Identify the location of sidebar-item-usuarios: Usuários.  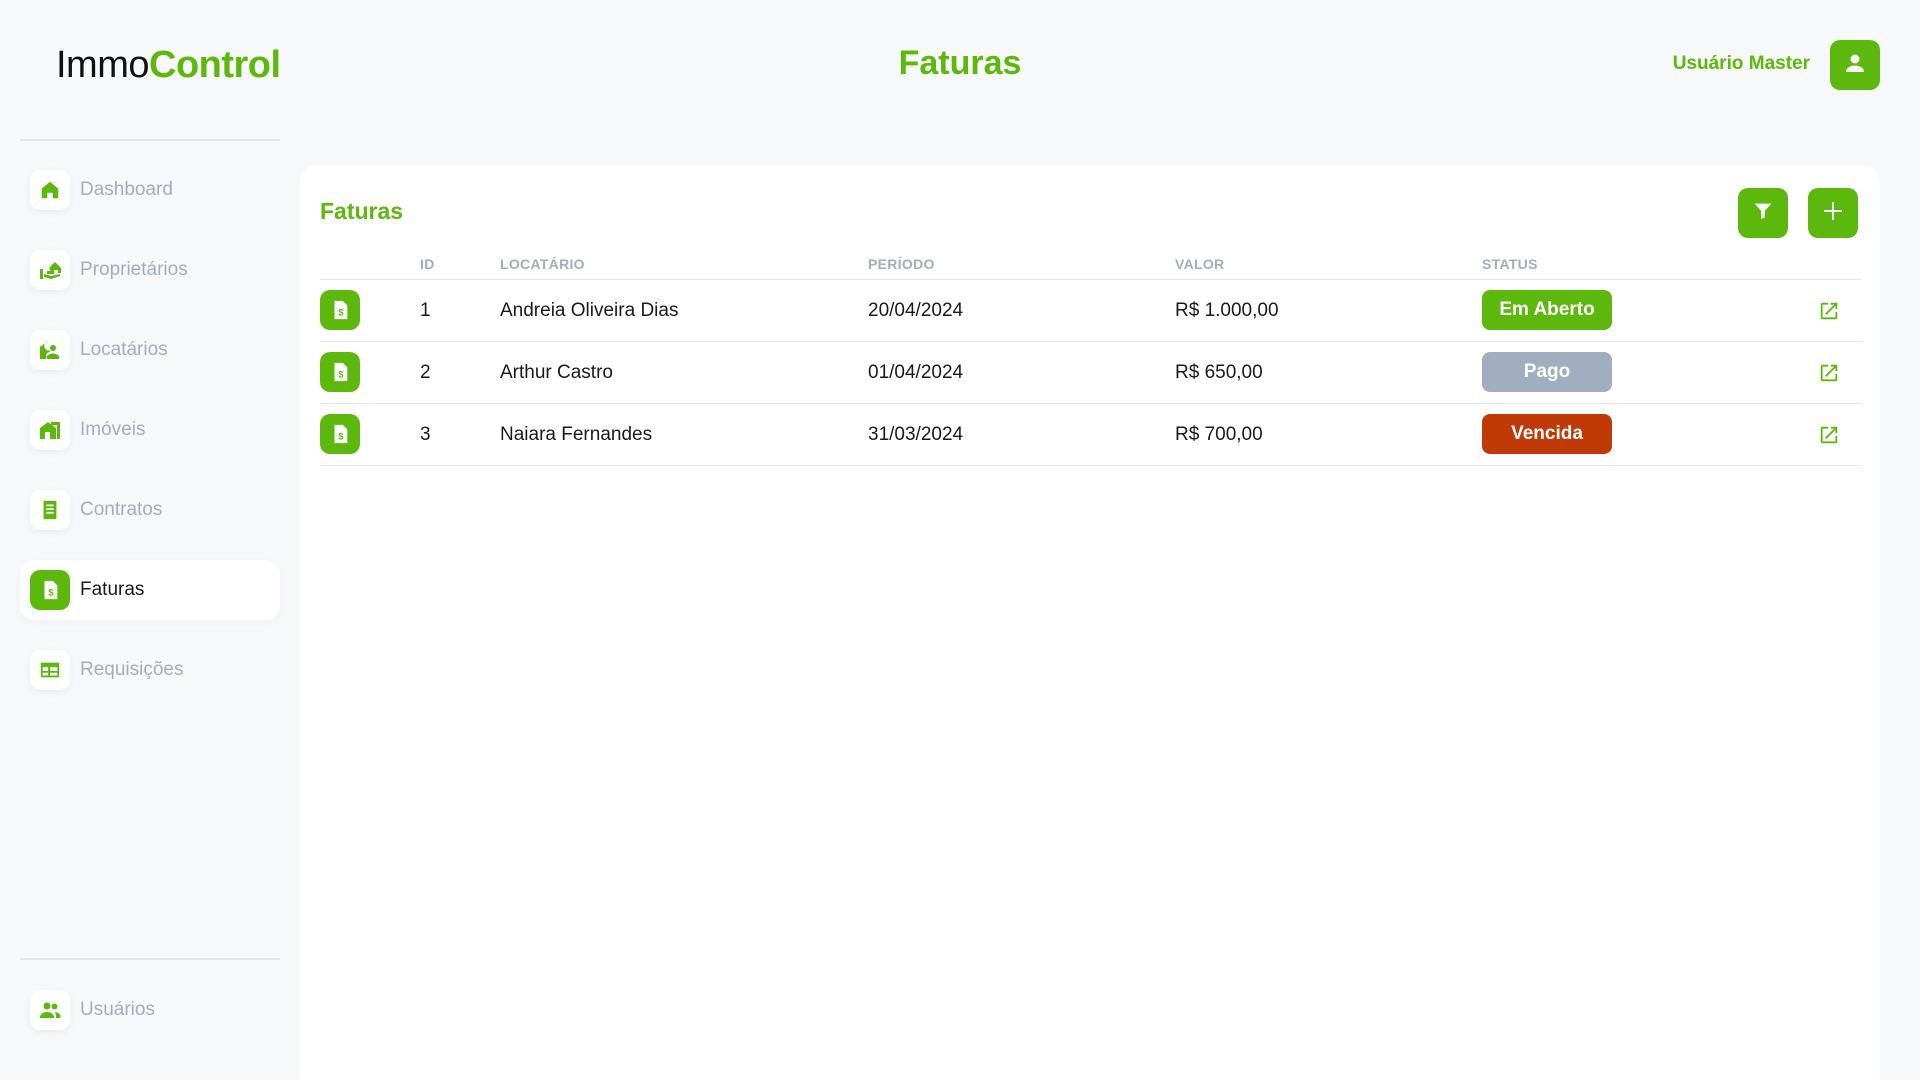
(150, 1010).